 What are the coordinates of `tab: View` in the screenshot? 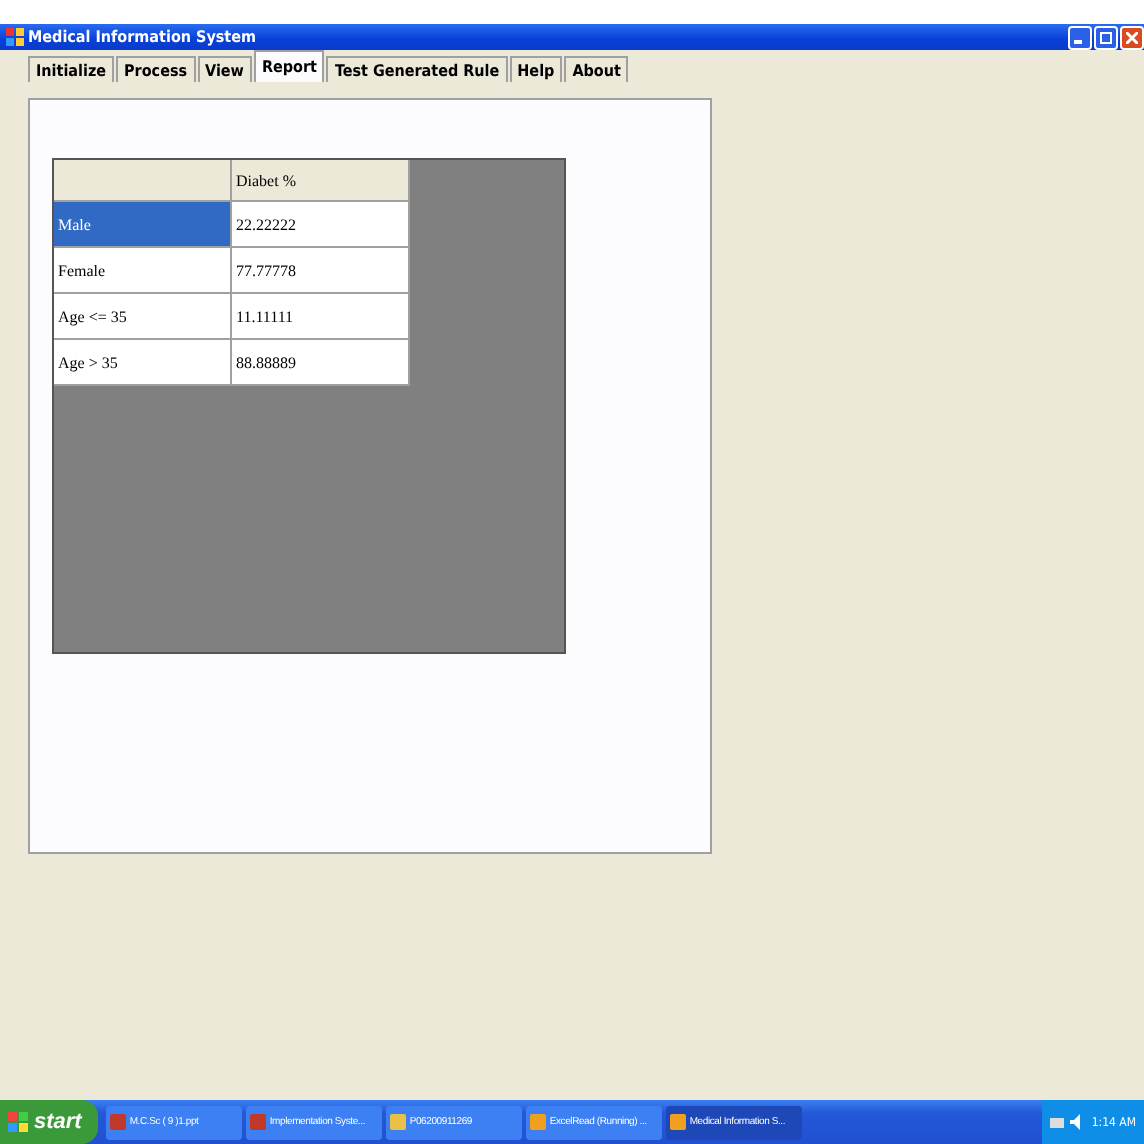 It's located at (224, 69).